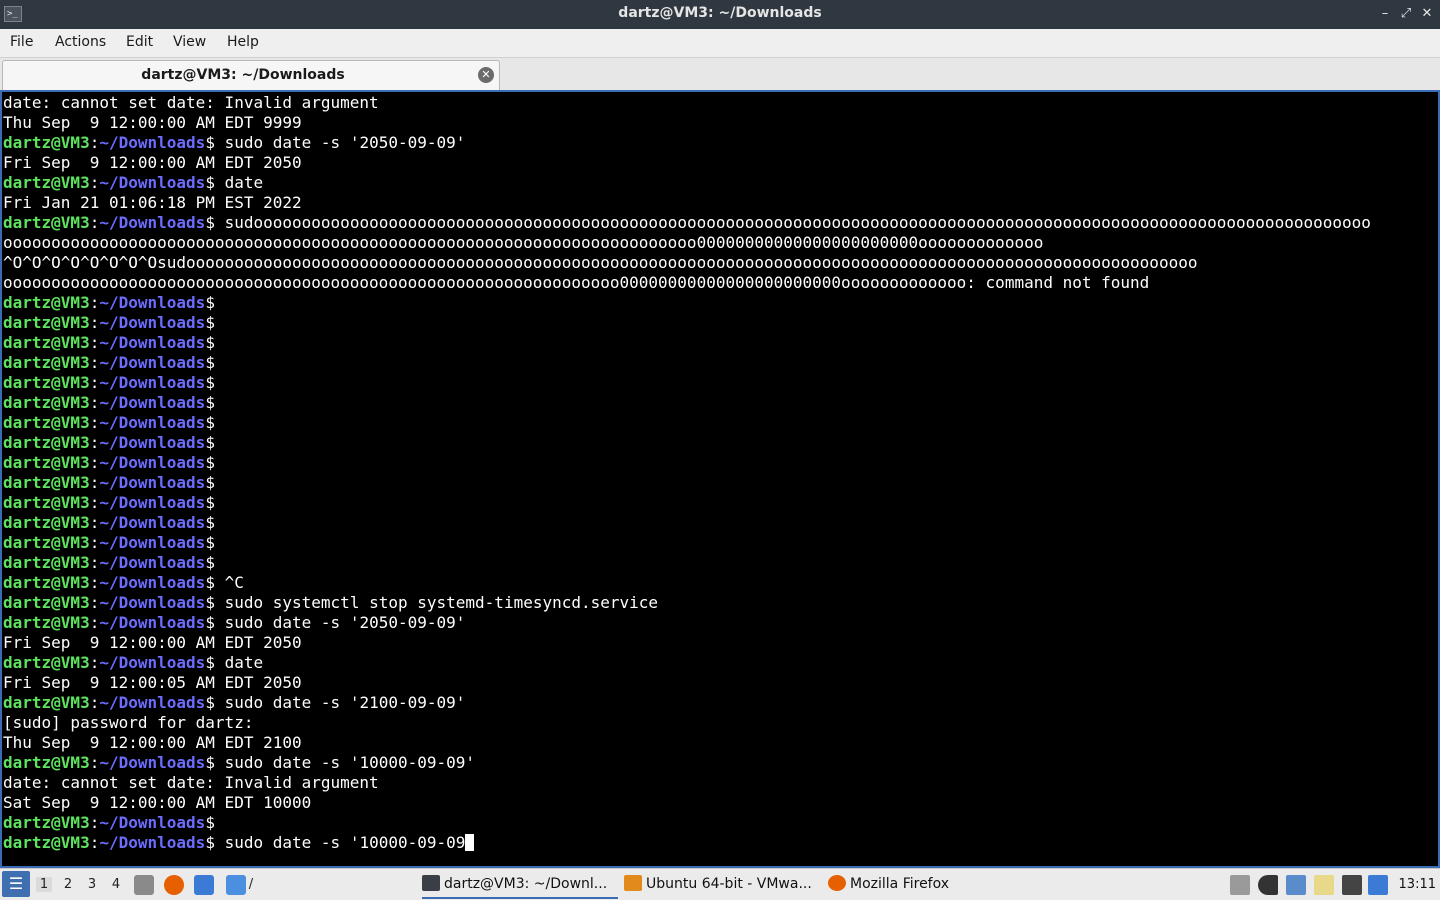  What do you see at coordinates (236, 885) in the screenshot?
I see `folder-icon` at bounding box center [236, 885].